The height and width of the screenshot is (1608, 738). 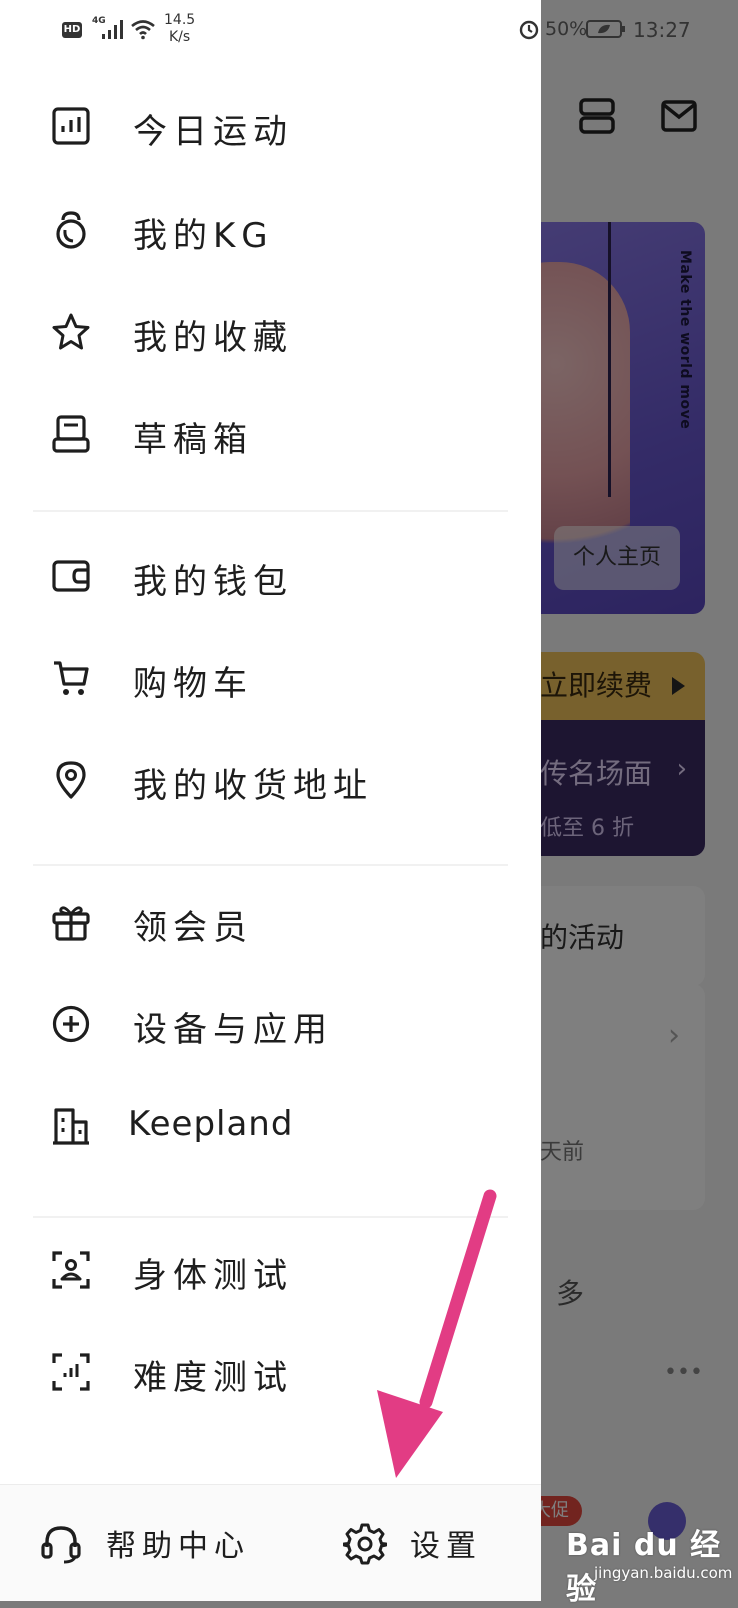 I want to click on baidu-watermark: Bai du 经验 jingyan.baidu.com, so click(x=652, y=1563).